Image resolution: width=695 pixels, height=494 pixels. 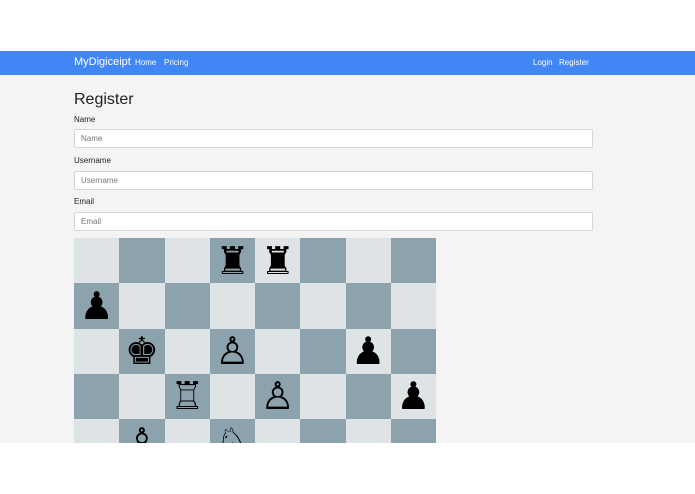 I want to click on nav-register-link: Register, so click(x=574, y=62).